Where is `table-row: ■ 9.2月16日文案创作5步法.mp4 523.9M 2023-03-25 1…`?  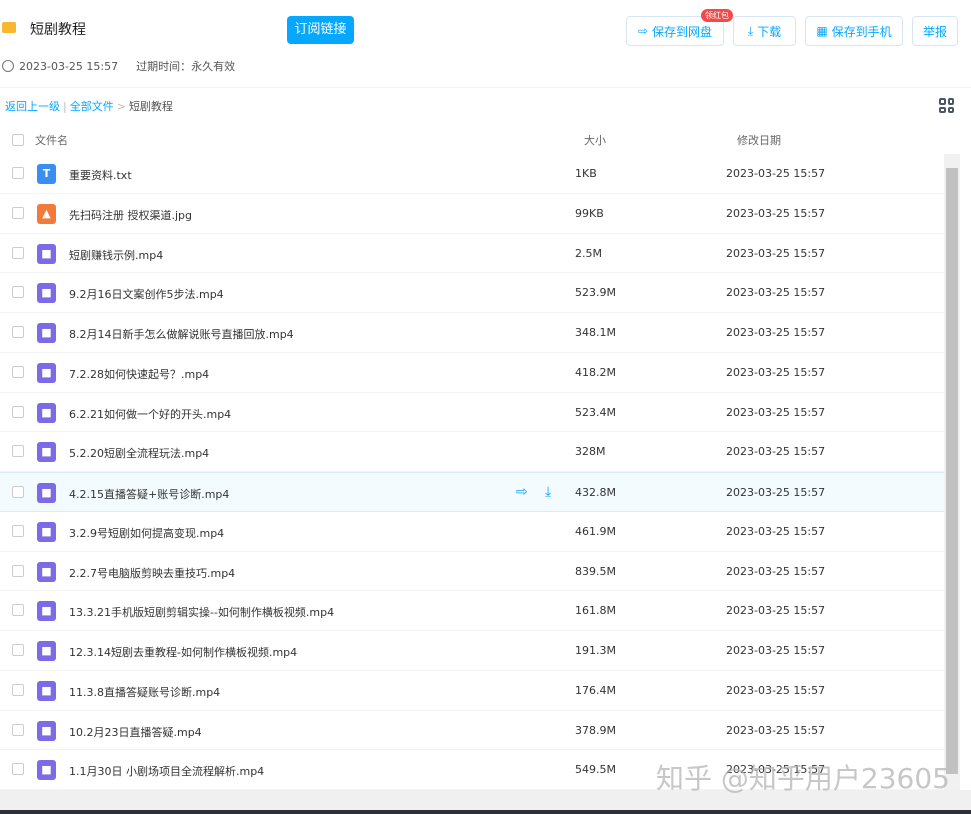
table-row: ■ 9.2月16日文案创作5步法.mp4 523.9M 2023-03-25 1… is located at coordinates (472, 293).